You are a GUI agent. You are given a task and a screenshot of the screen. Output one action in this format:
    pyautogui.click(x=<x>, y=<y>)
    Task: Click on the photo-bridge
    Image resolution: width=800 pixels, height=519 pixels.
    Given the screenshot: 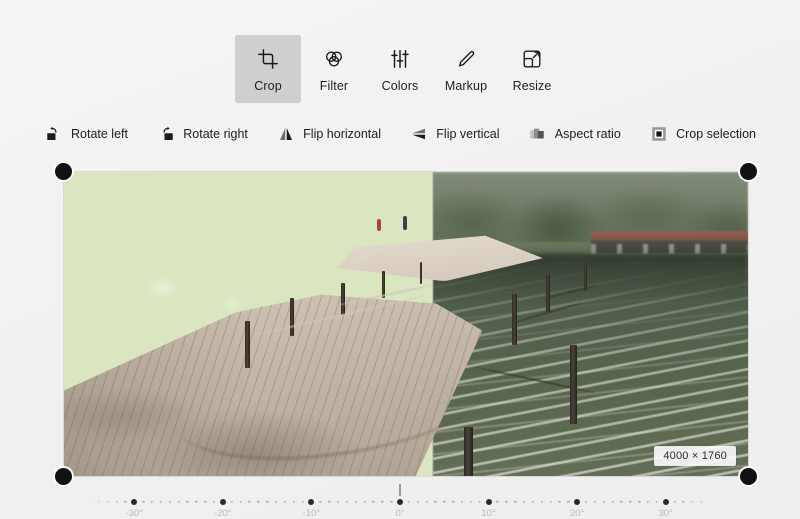 What is the action you would take?
    pyautogui.click(x=669, y=242)
    